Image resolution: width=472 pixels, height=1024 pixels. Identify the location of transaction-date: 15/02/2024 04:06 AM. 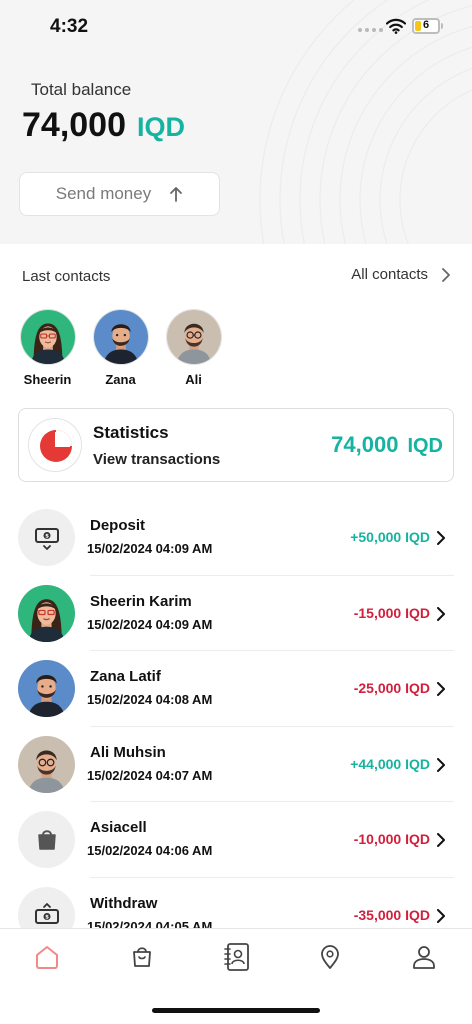
(150, 850).